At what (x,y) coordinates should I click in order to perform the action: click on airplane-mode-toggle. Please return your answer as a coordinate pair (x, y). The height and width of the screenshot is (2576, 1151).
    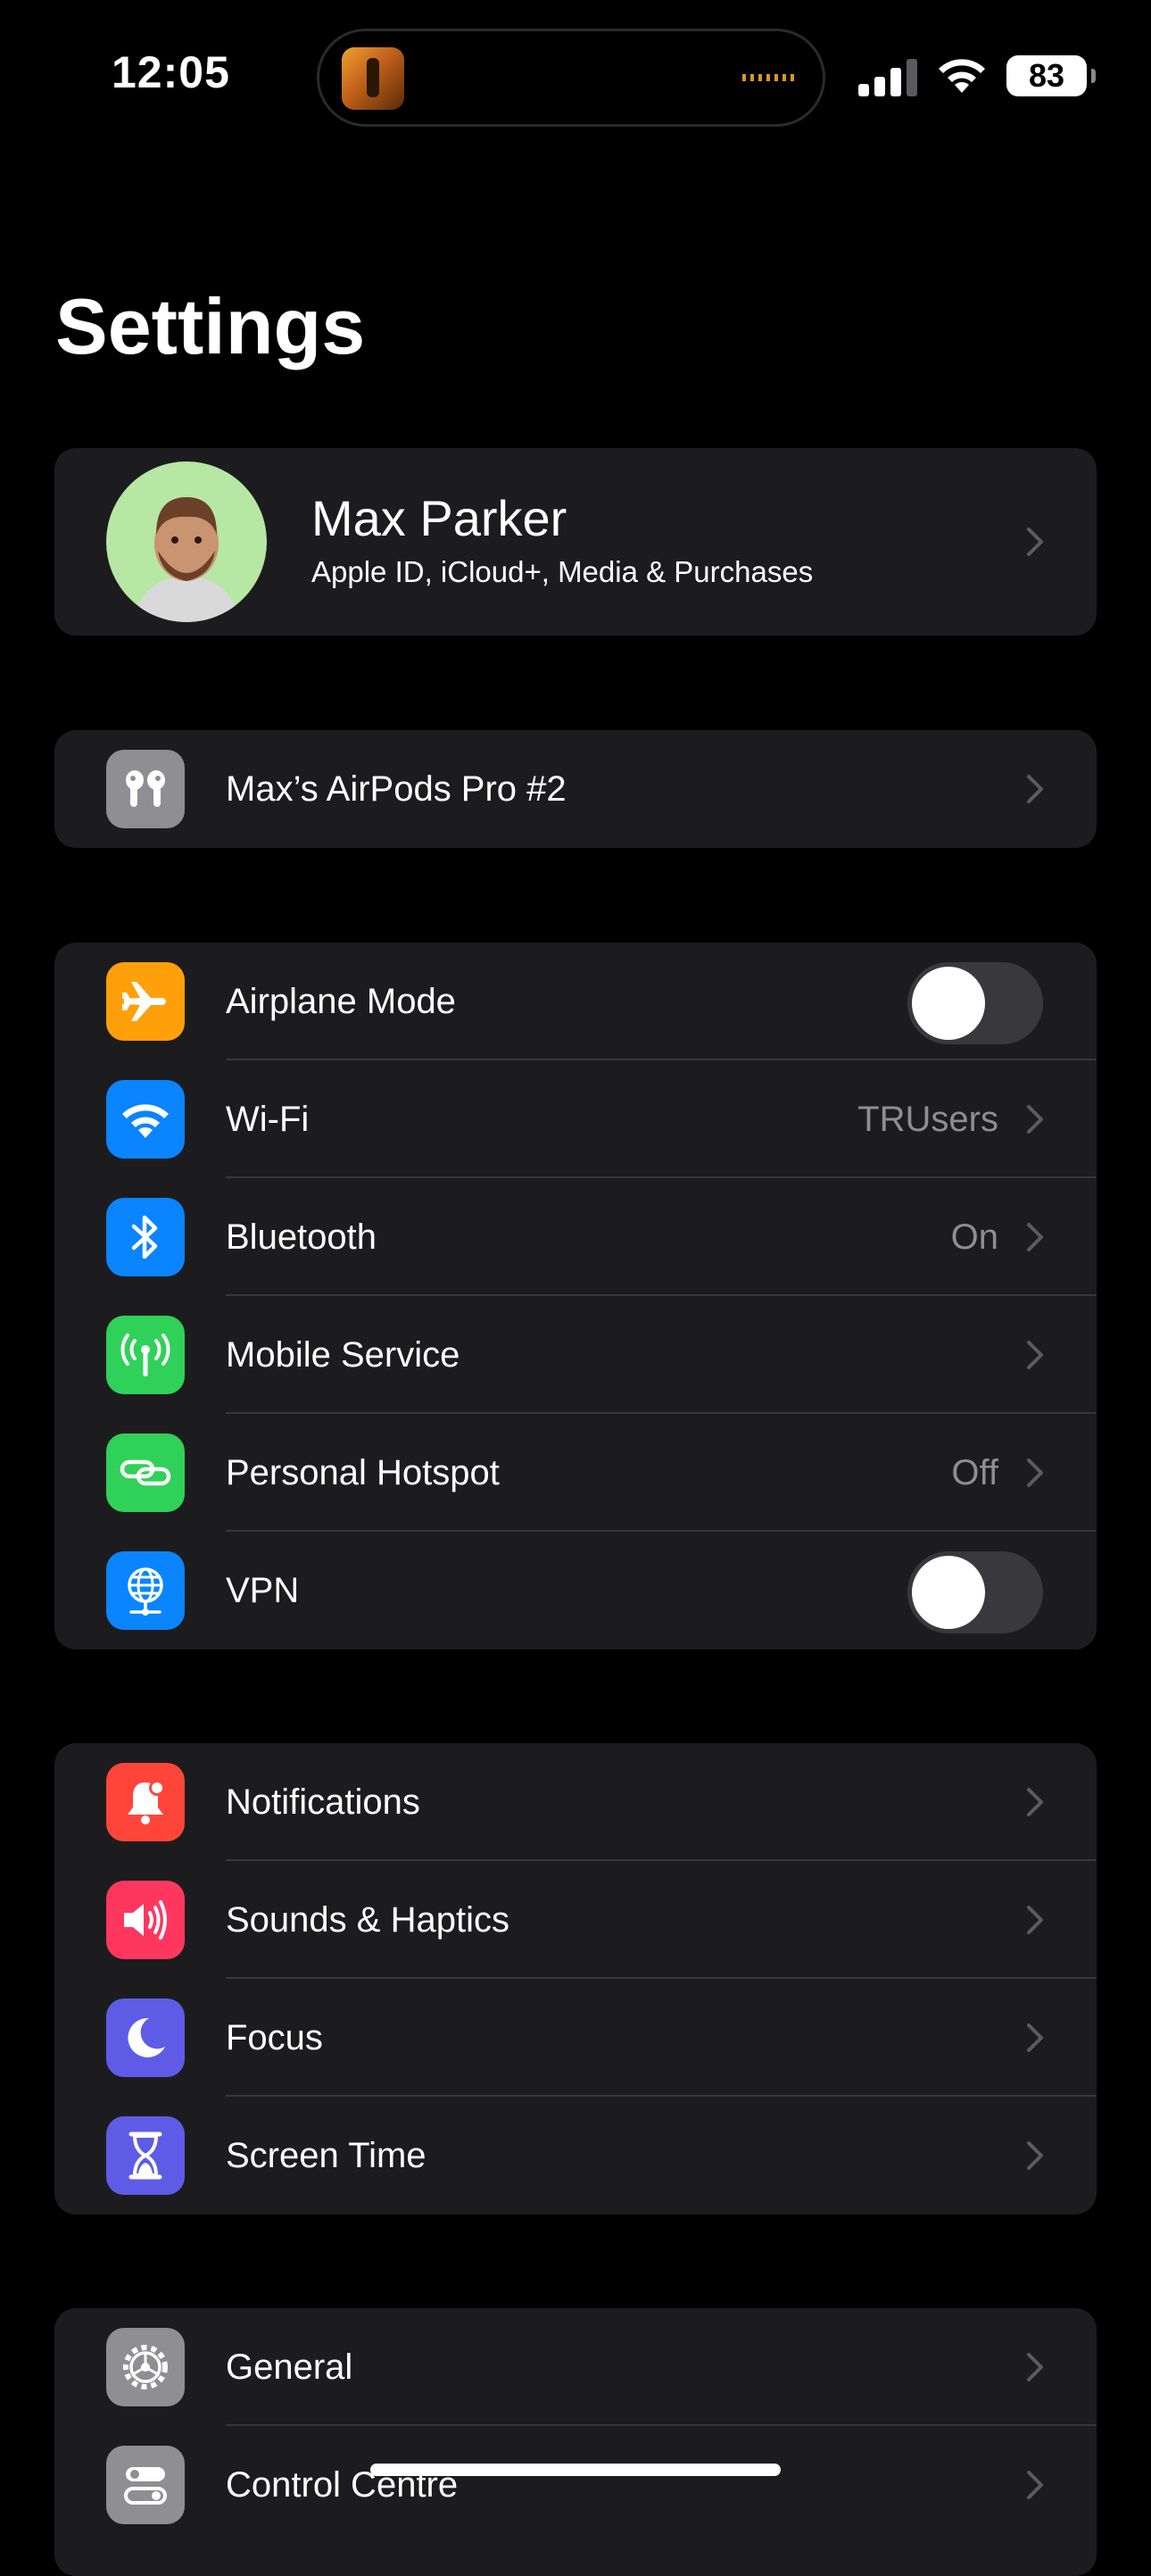
    Looking at the image, I should click on (975, 1003).